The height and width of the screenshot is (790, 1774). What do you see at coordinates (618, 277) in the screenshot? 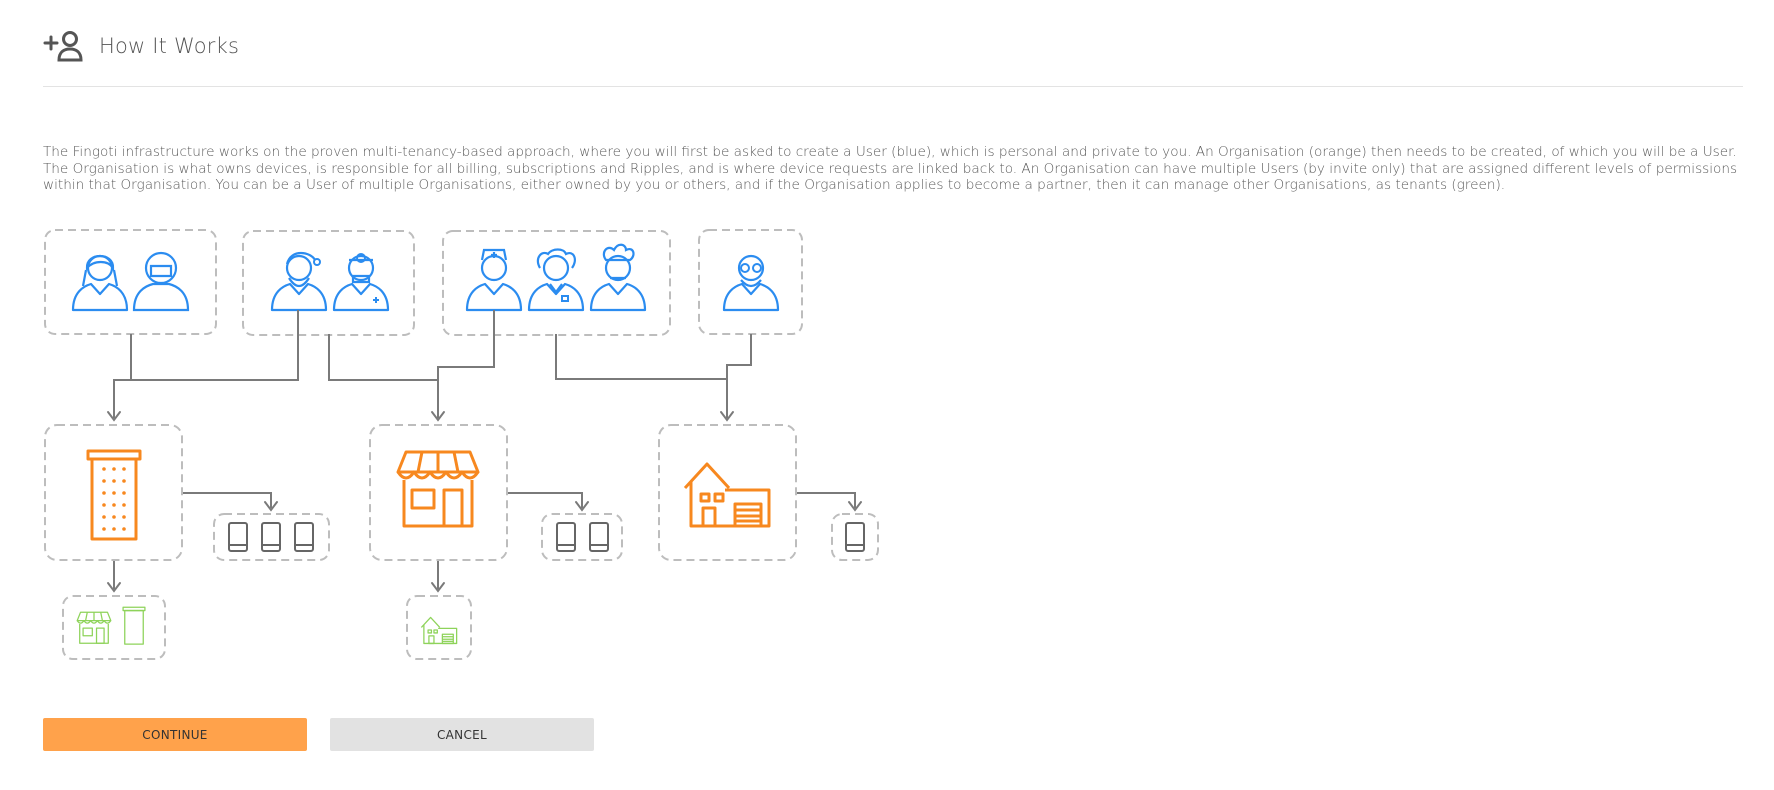
I see `chef-avatar-icon` at bounding box center [618, 277].